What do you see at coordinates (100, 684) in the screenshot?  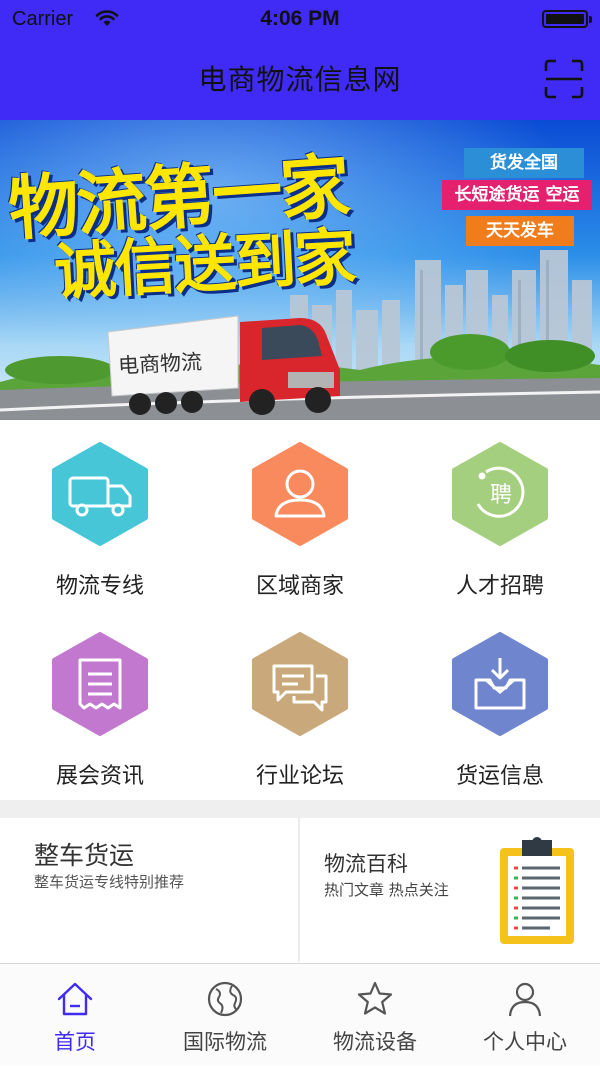 I see `document-icon` at bounding box center [100, 684].